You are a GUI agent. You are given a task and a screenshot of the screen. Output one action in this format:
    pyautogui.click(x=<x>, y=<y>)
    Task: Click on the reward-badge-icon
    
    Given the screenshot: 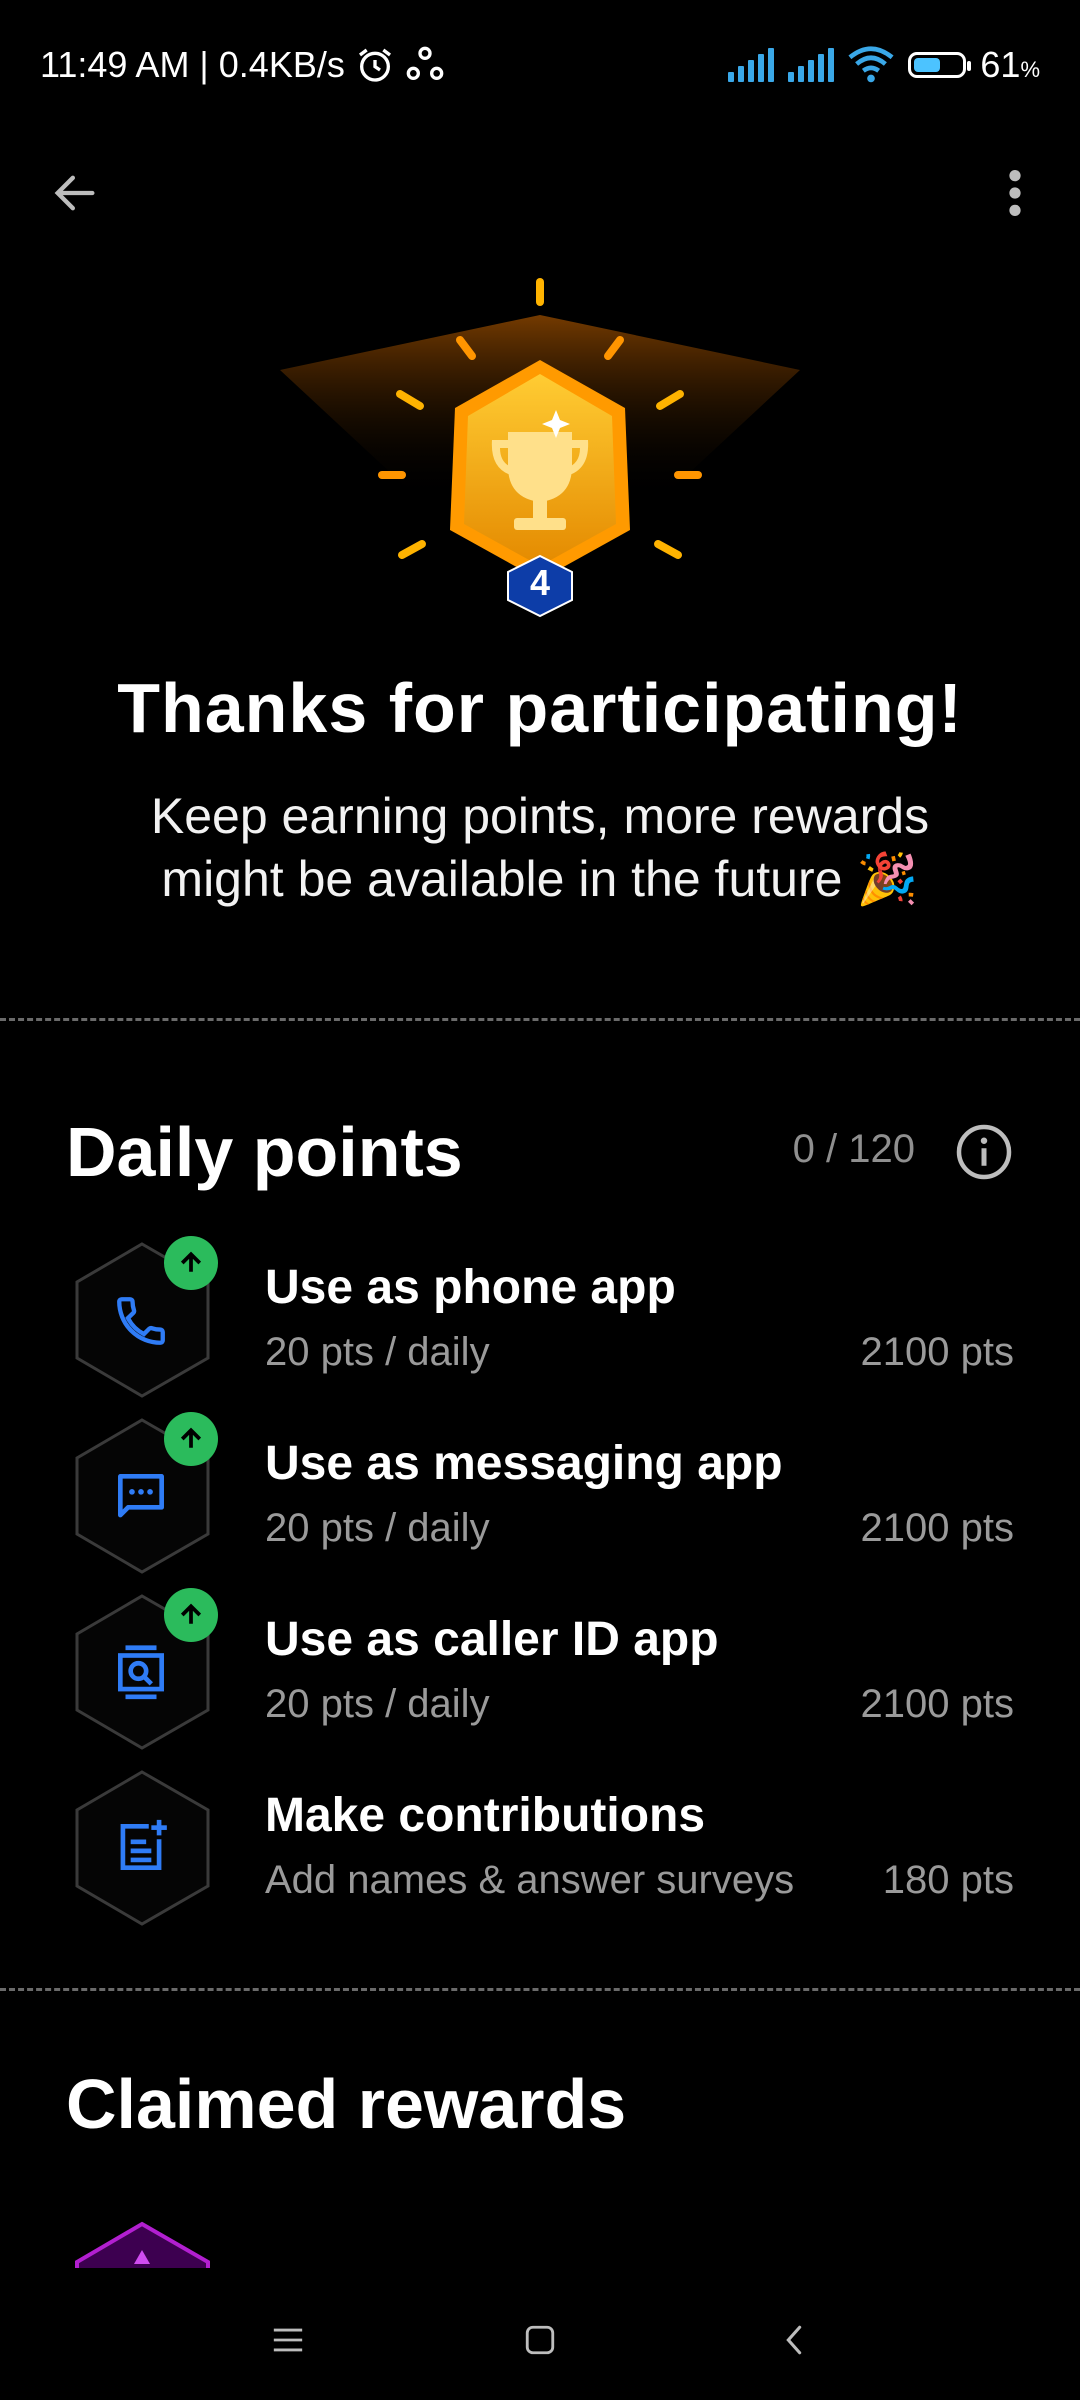 What is the action you would take?
    pyautogui.click(x=142, y=2244)
    